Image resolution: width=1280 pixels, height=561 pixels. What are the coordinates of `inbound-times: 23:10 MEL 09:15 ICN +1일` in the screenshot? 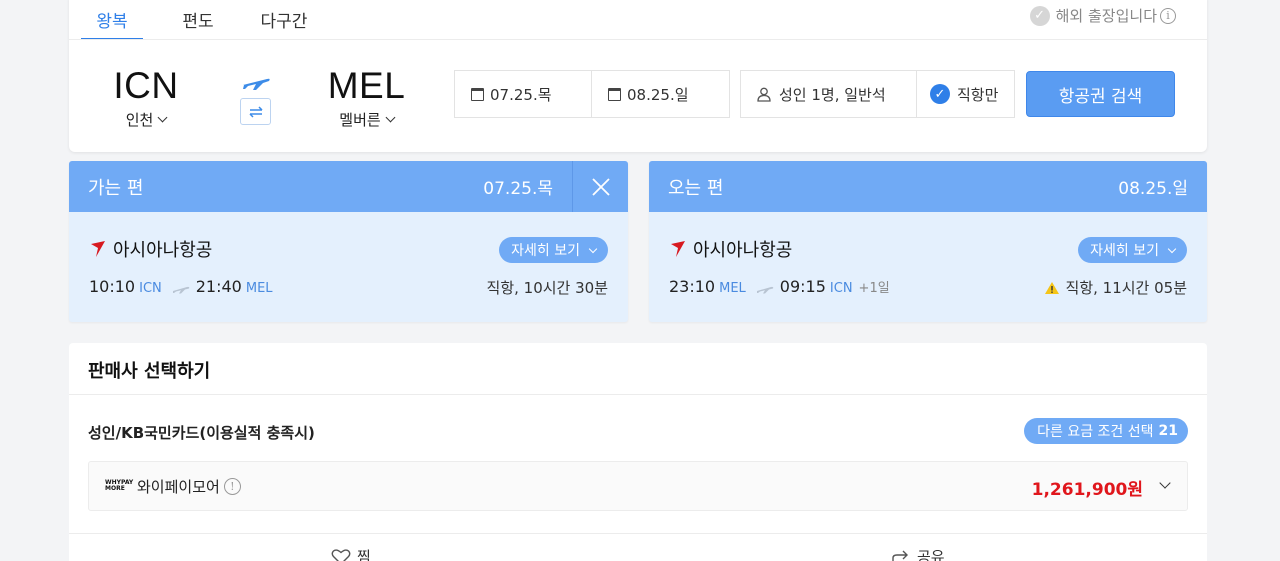 It's located at (779, 286).